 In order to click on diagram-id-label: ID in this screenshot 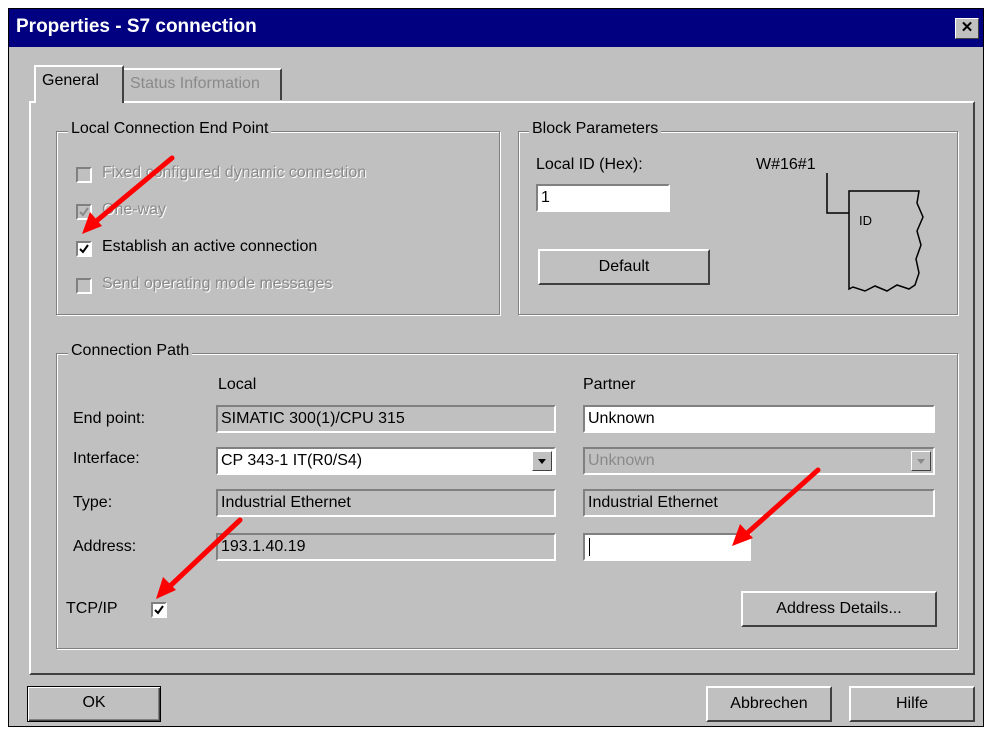, I will do `click(865, 220)`.